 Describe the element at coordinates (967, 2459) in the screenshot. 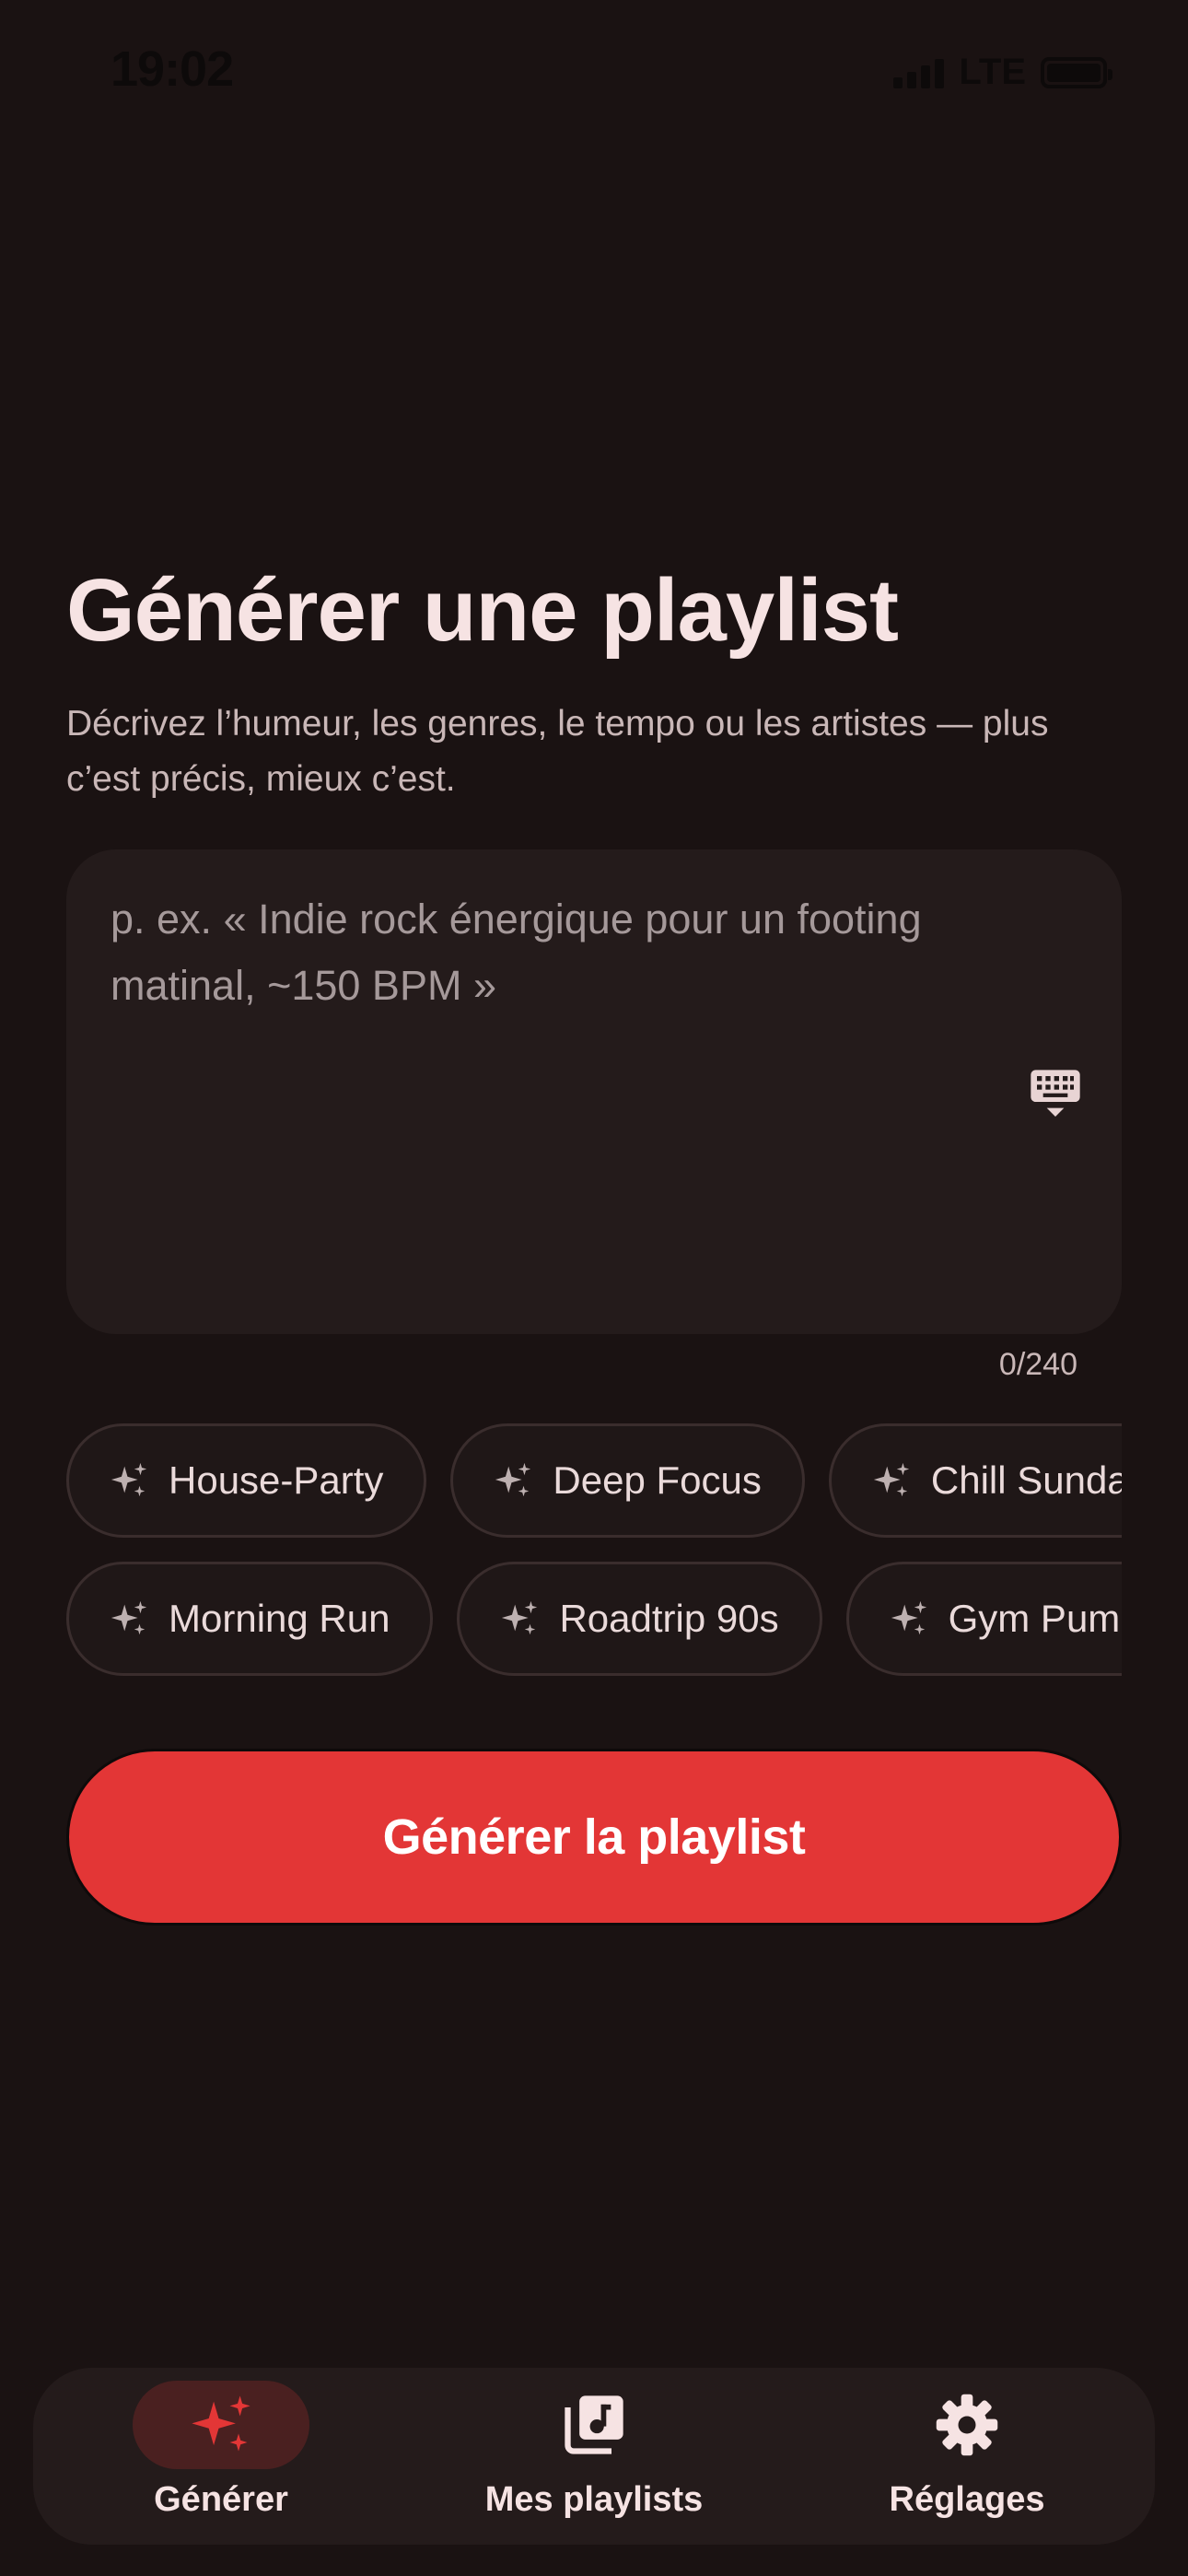

I see `nav-item-settings: Réglages` at that location.